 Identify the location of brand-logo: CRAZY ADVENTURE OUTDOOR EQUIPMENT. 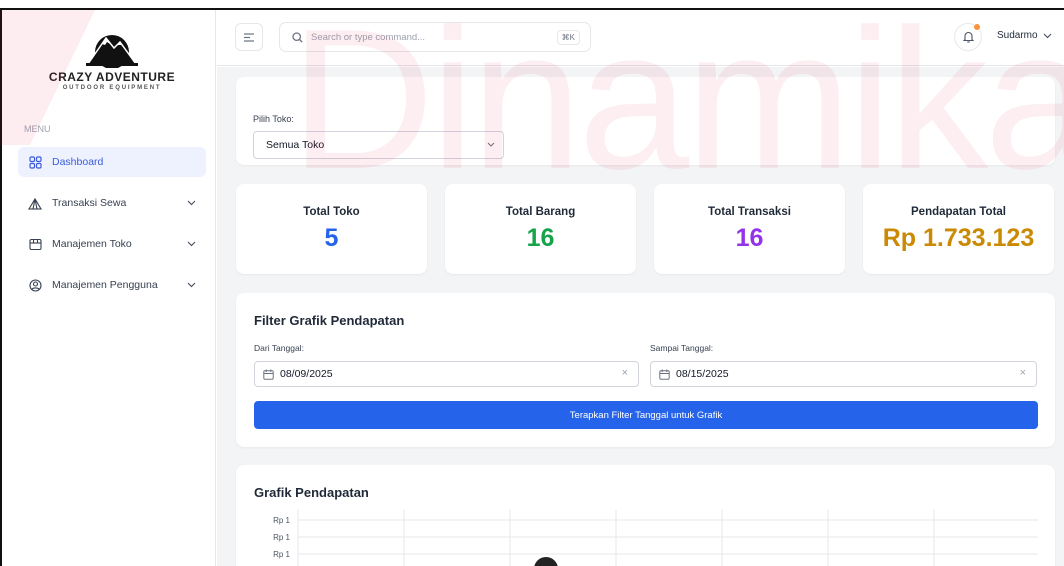
(112, 70).